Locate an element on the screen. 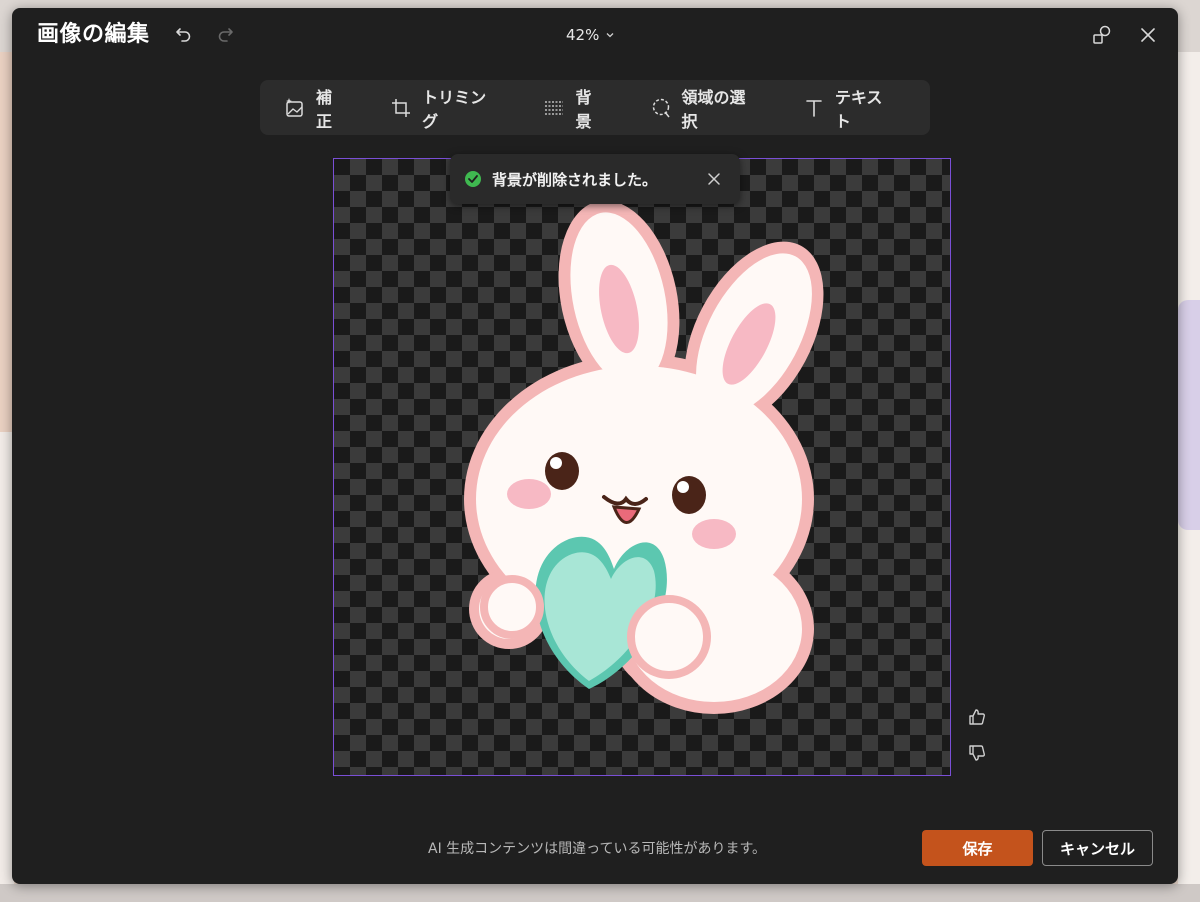  toast-close-button is located at coordinates (714, 179).